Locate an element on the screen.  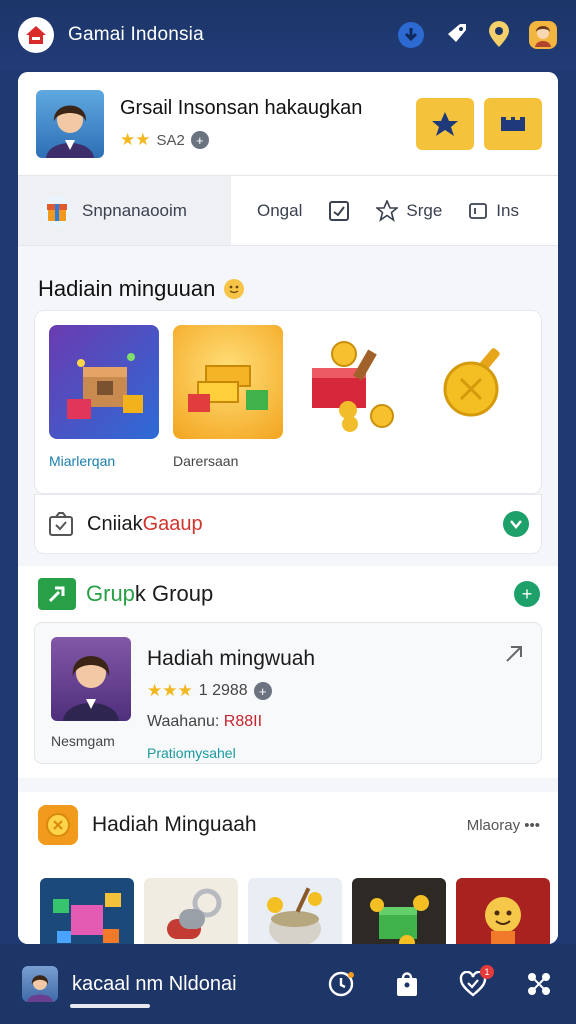
group-label-part1: Grup is located at coordinates (110, 593).